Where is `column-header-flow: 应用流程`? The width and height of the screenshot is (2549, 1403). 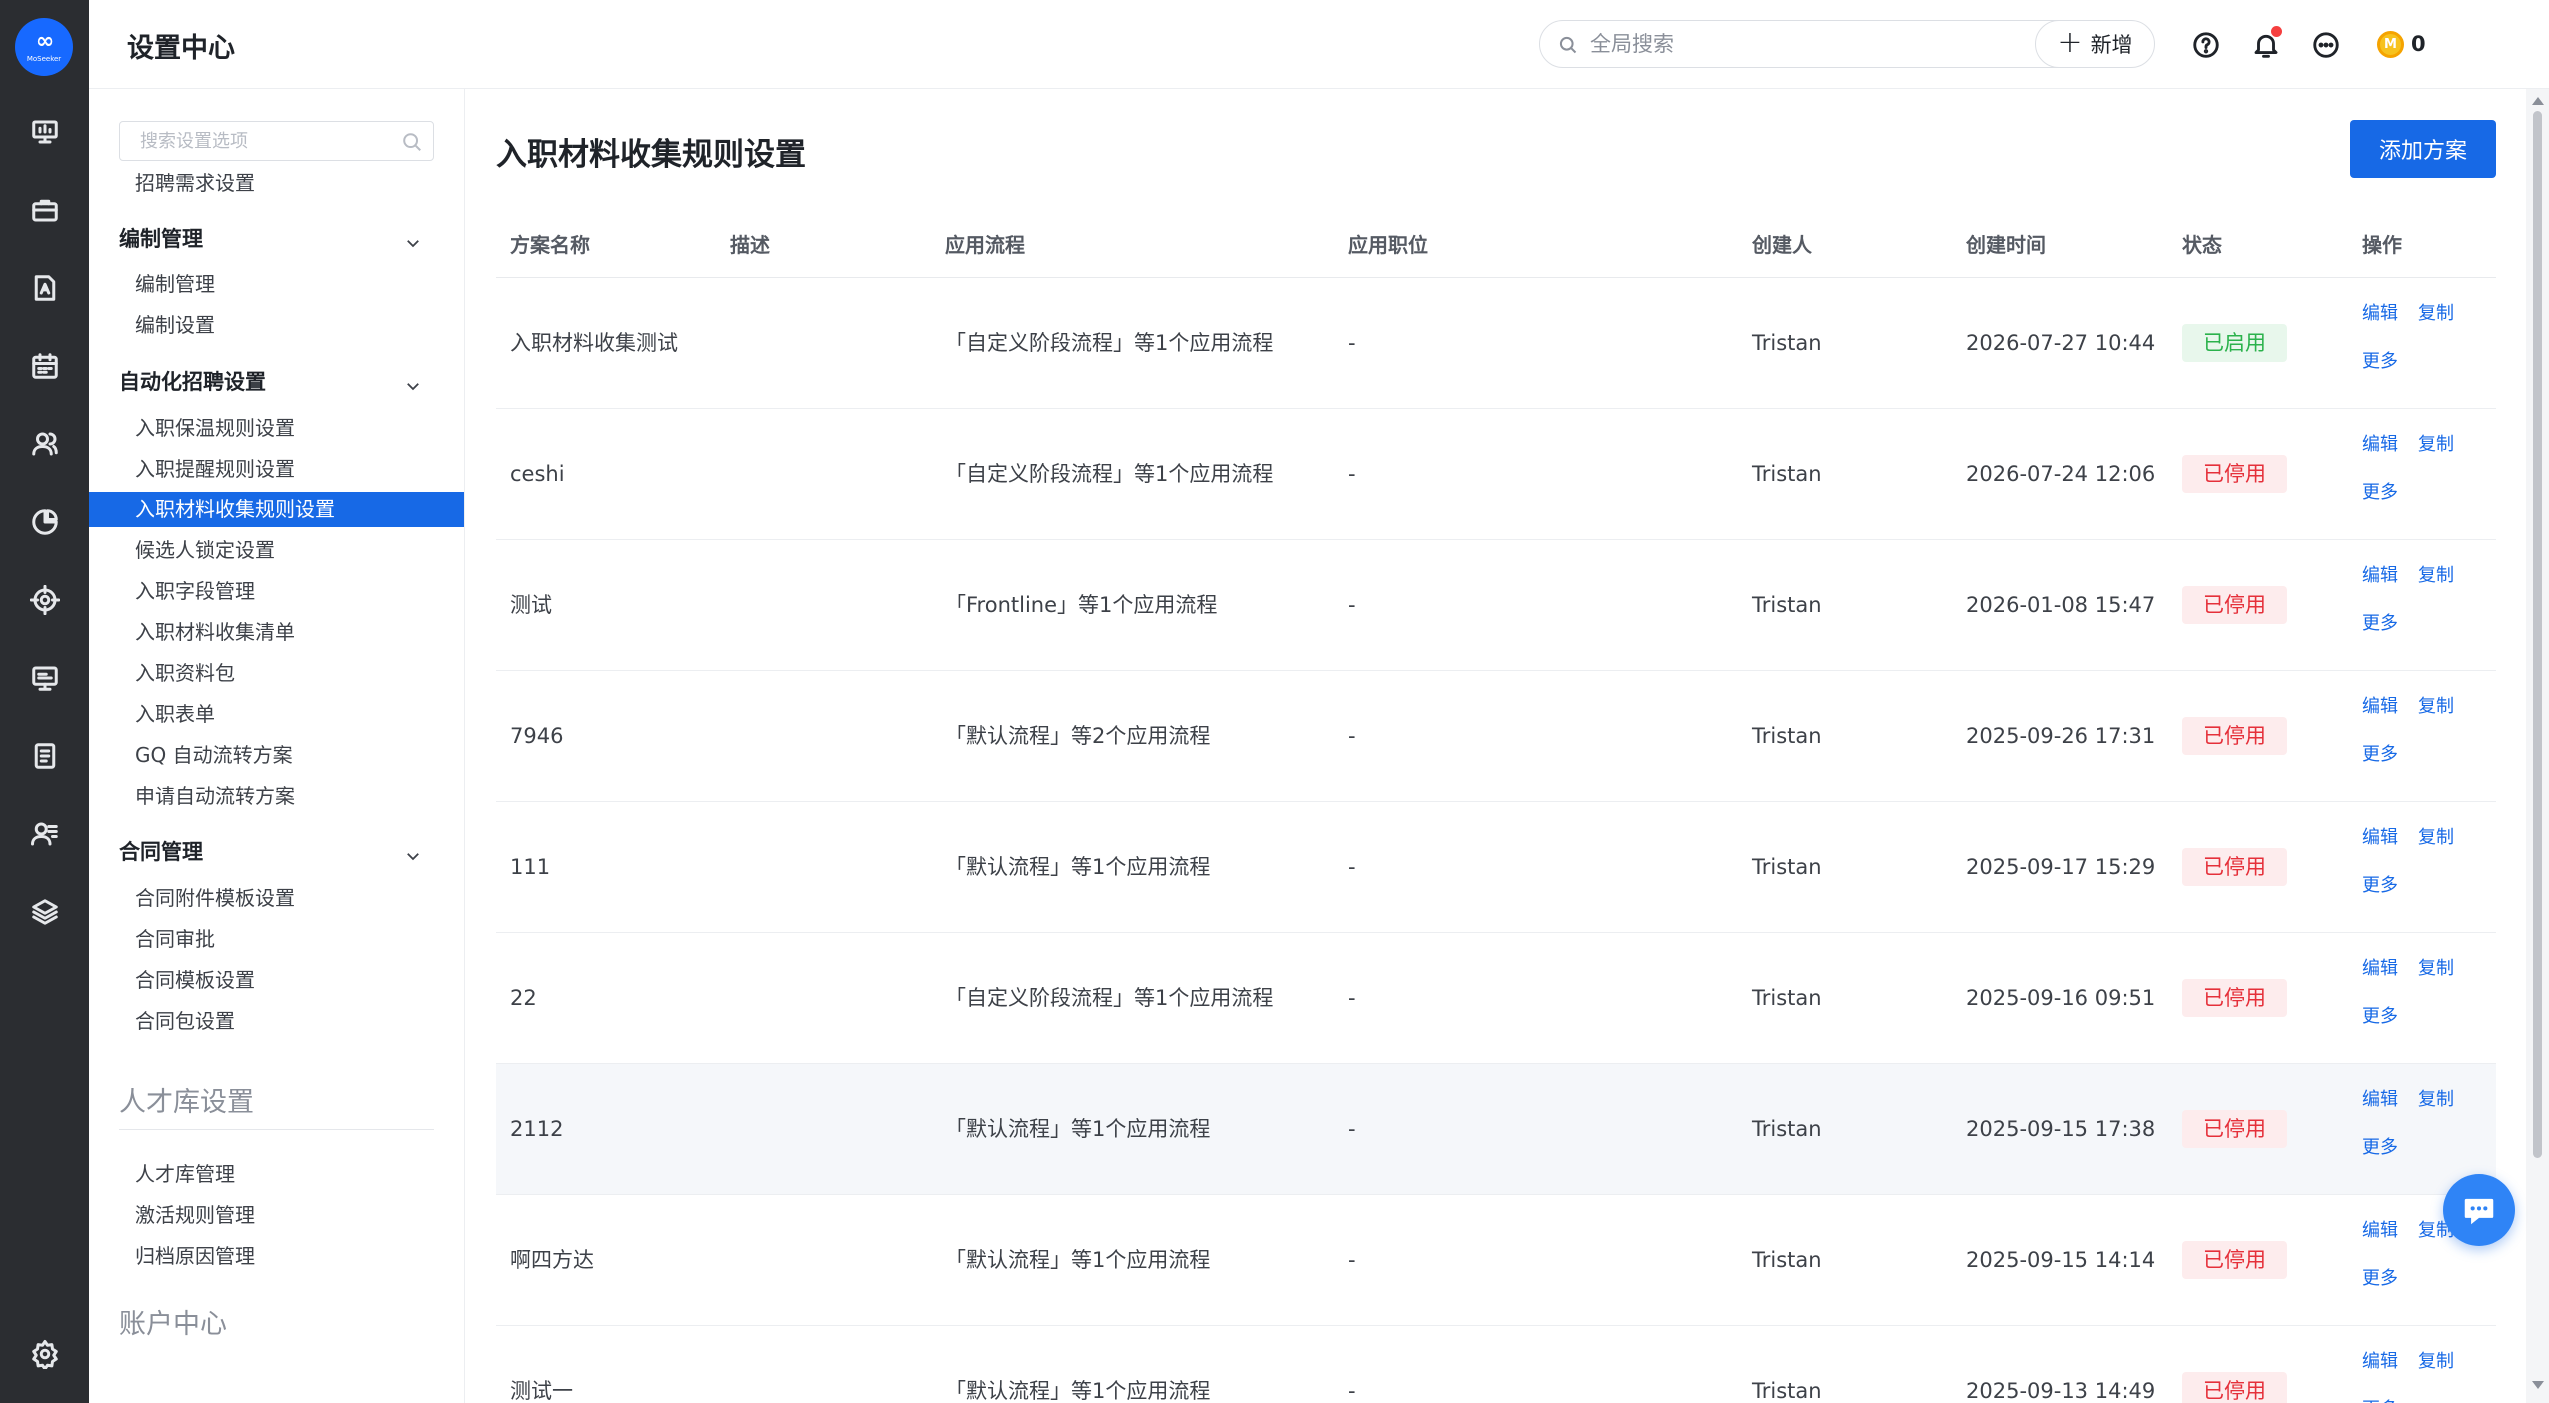
column-header-flow: 应用流程 is located at coordinates (985, 245).